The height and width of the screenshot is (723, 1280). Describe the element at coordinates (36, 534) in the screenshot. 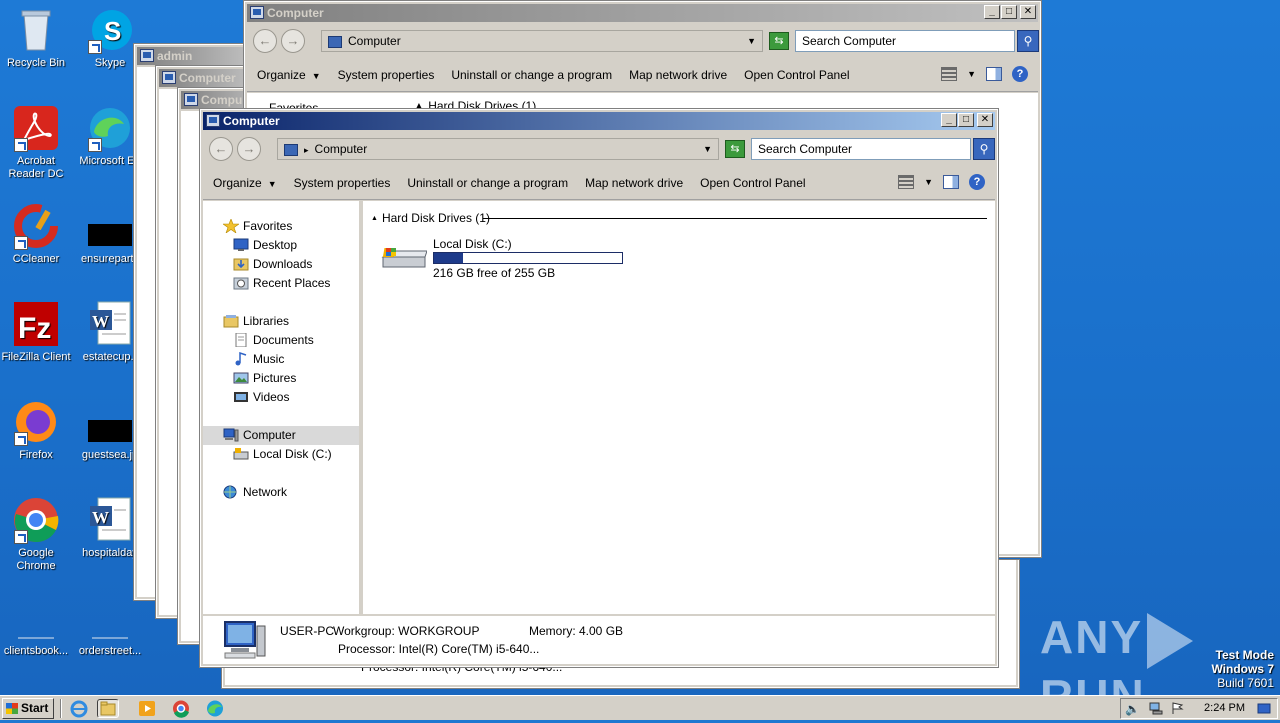

I see `desktop-icon-chrome: Google Chrome` at that location.